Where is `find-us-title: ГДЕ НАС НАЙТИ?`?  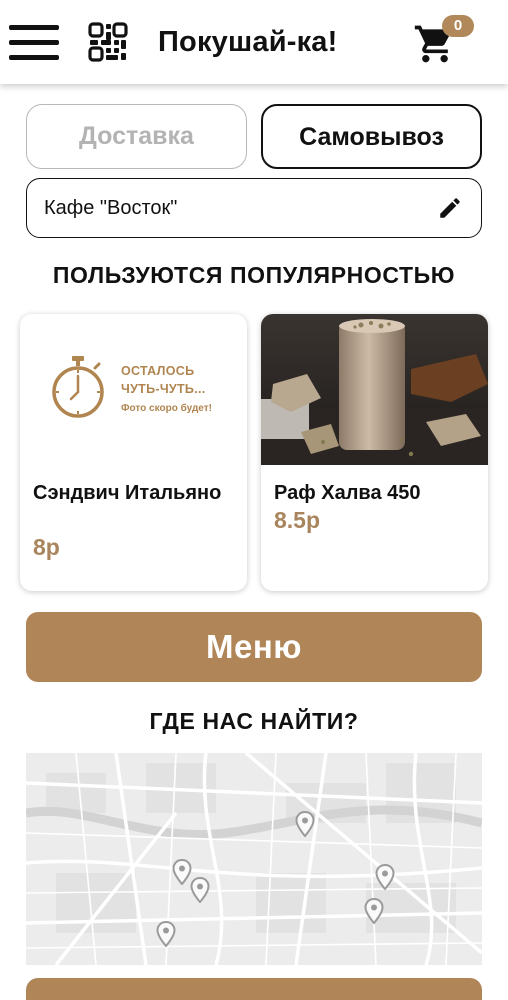 find-us-title: ГДЕ НАС НАЙТИ? is located at coordinates (254, 721).